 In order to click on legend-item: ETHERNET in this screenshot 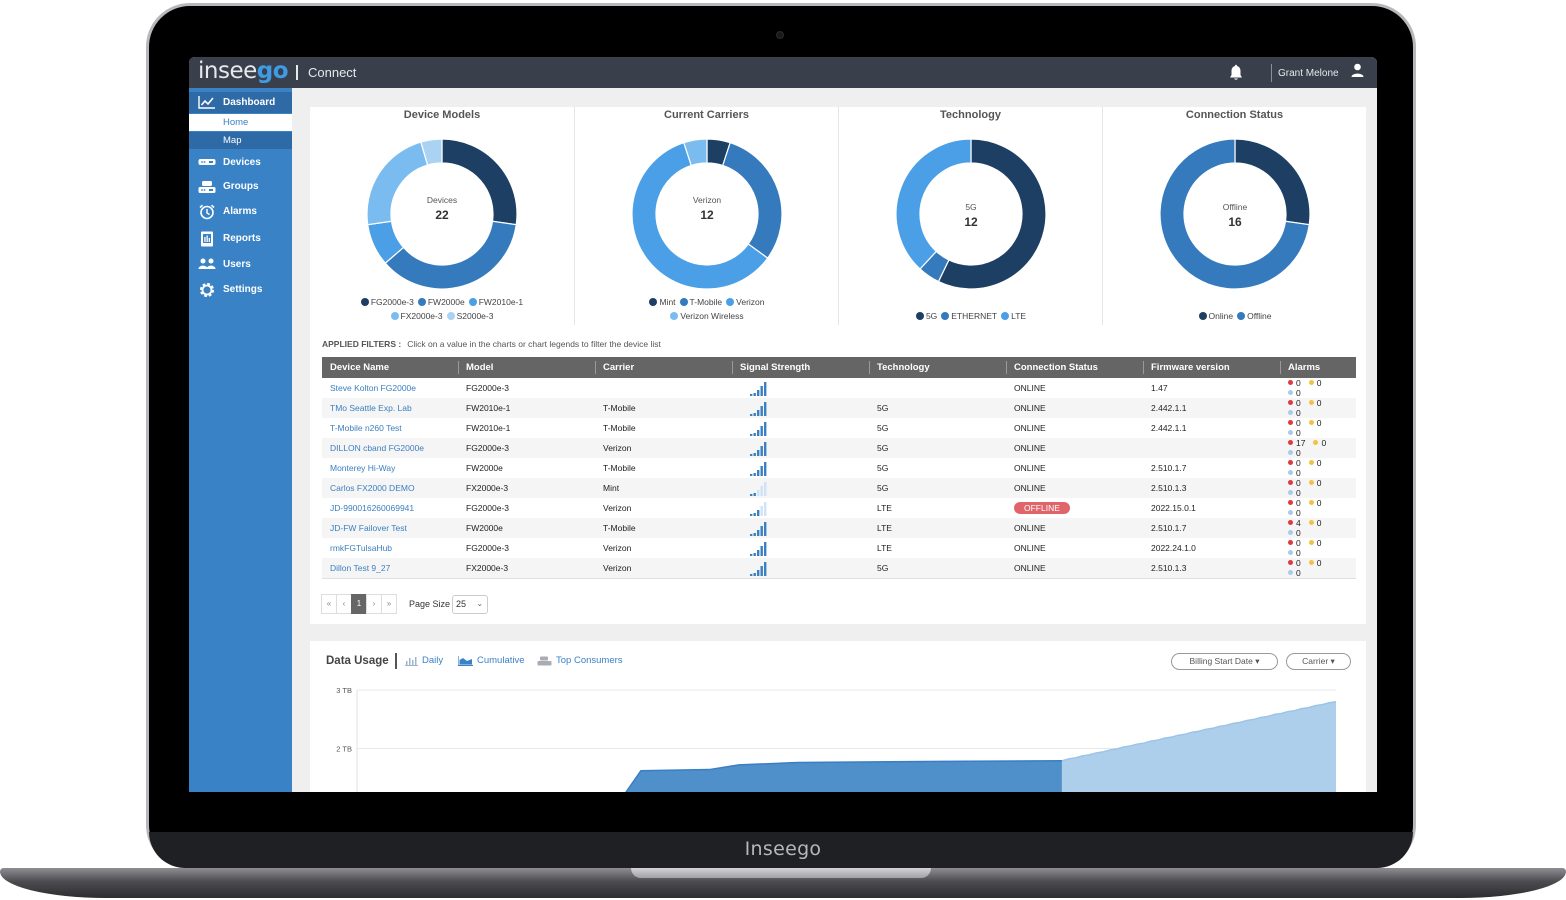, I will do `click(969, 316)`.